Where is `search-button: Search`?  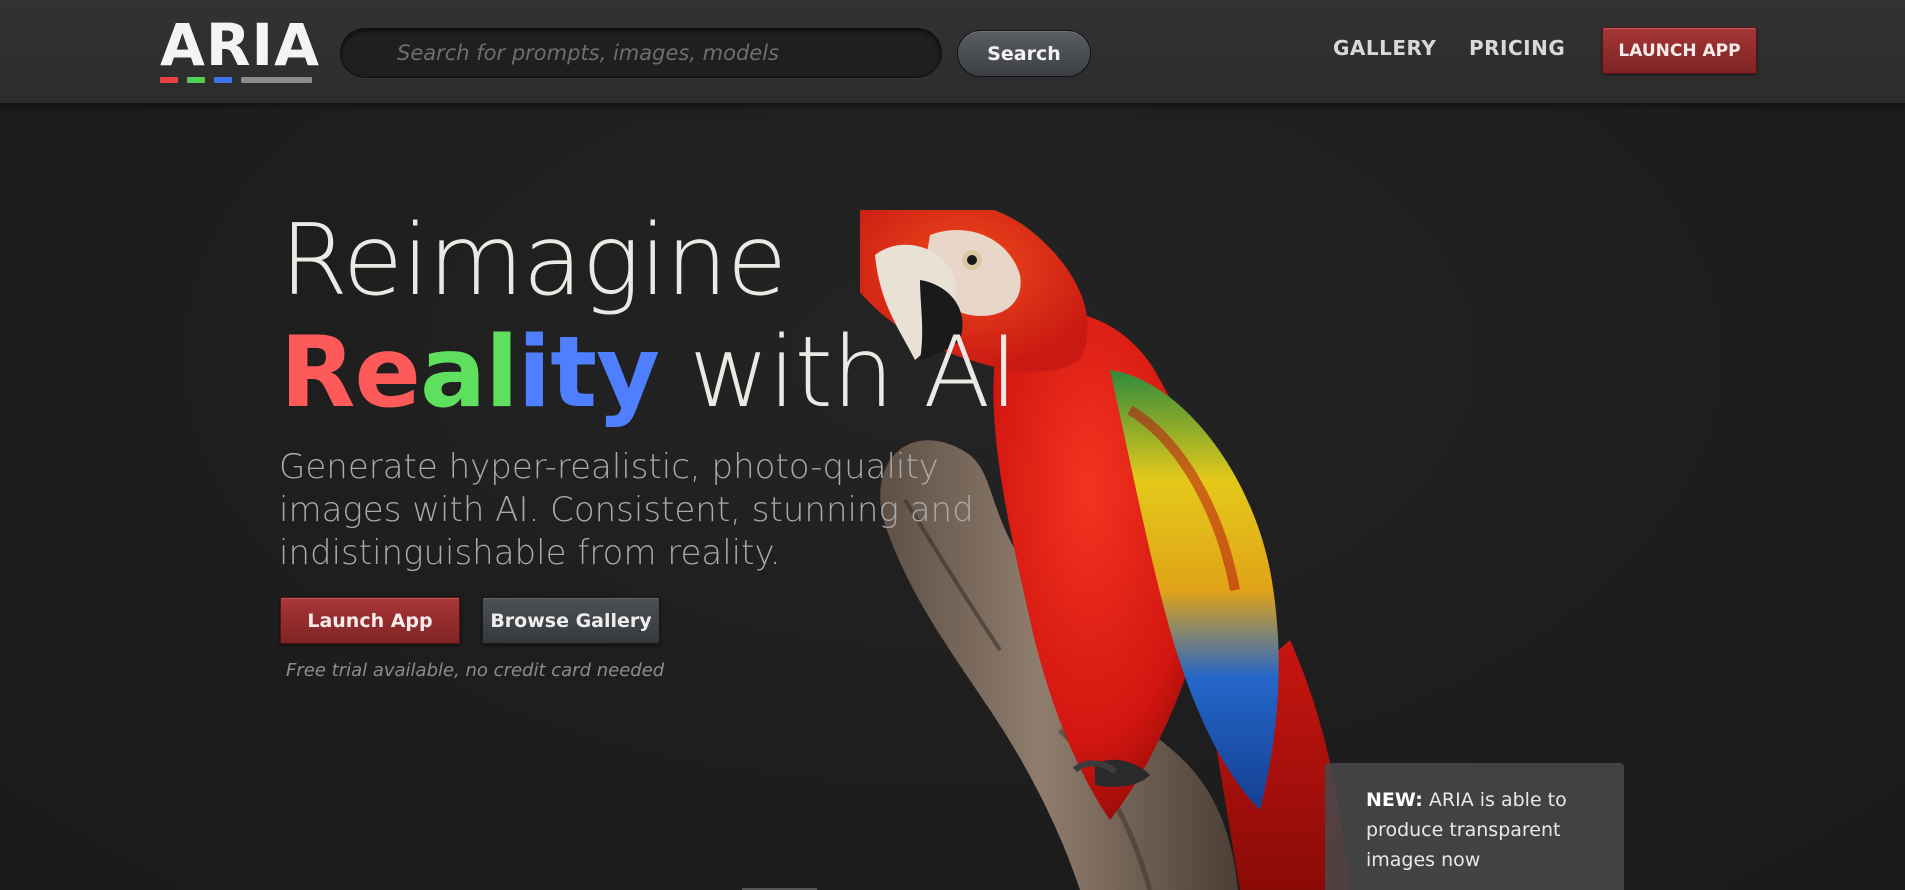 search-button: Search is located at coordinates (1024, 53).